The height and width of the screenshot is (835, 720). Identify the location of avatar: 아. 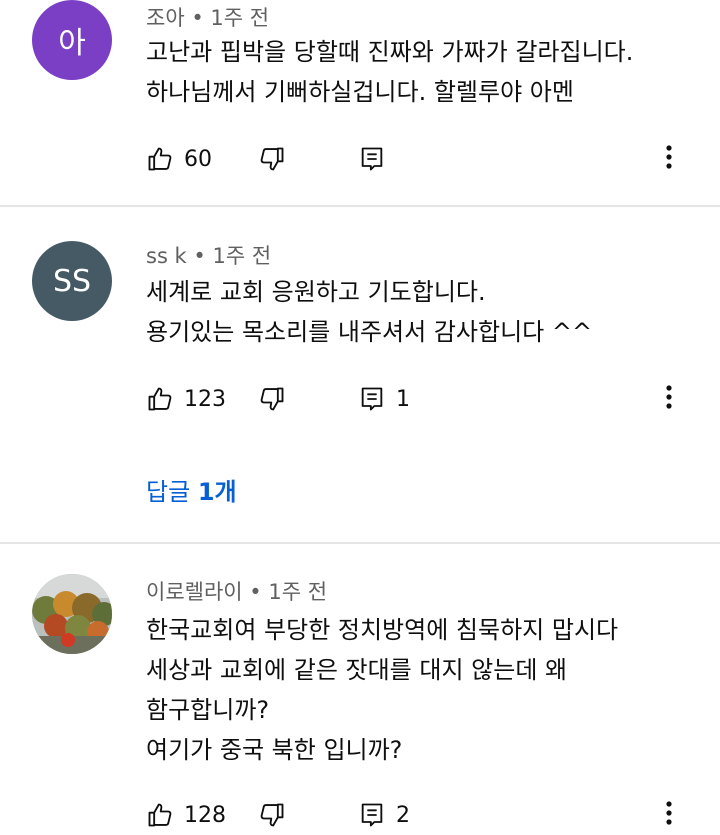
(72, 40).